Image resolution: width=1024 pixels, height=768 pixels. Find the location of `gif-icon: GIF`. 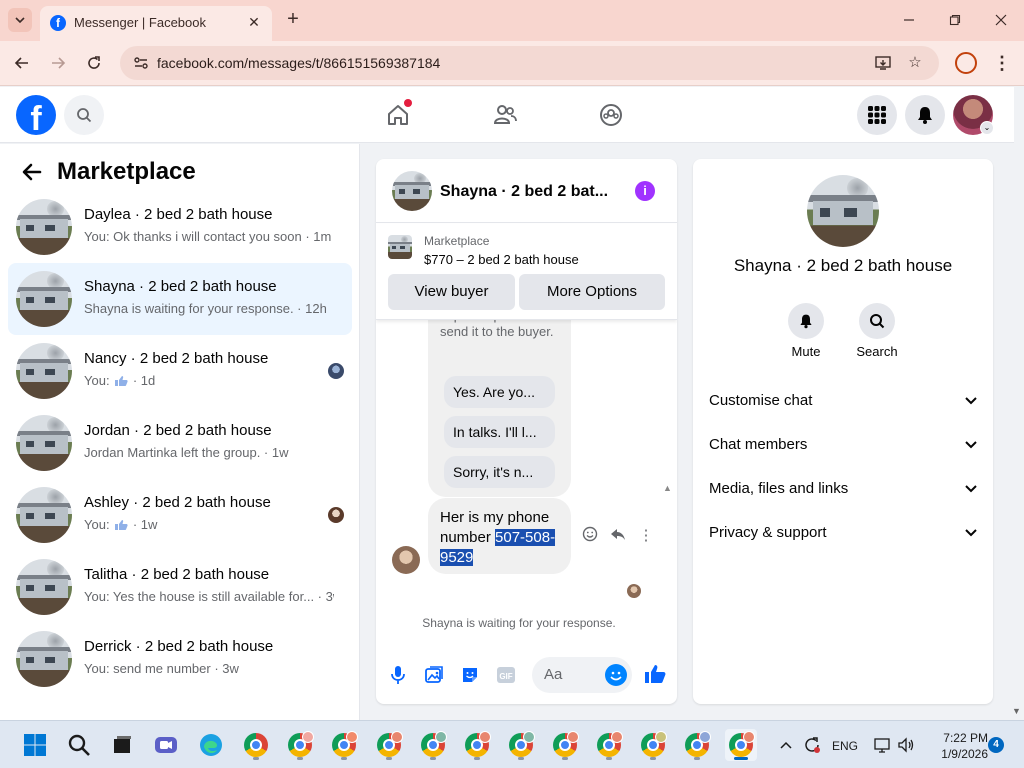

gif-icon: GIF is located at coordinates (506, 675).